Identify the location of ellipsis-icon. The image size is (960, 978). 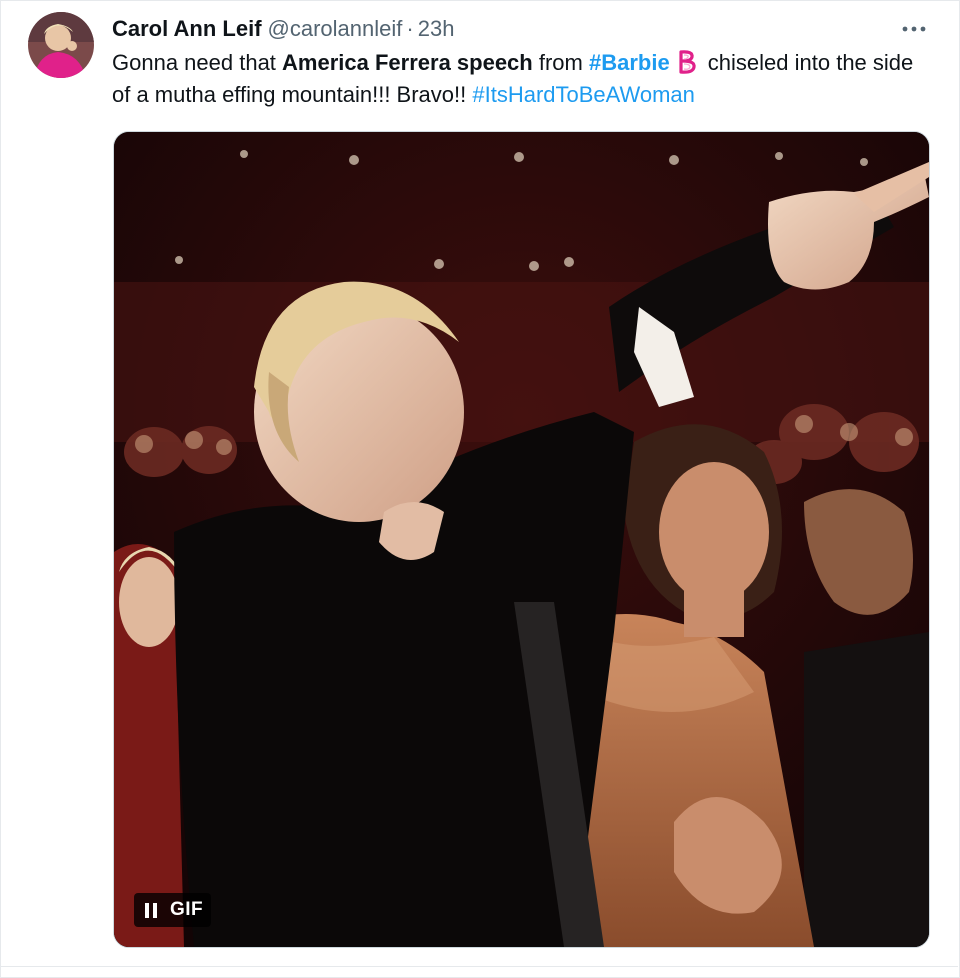
(914, 29).